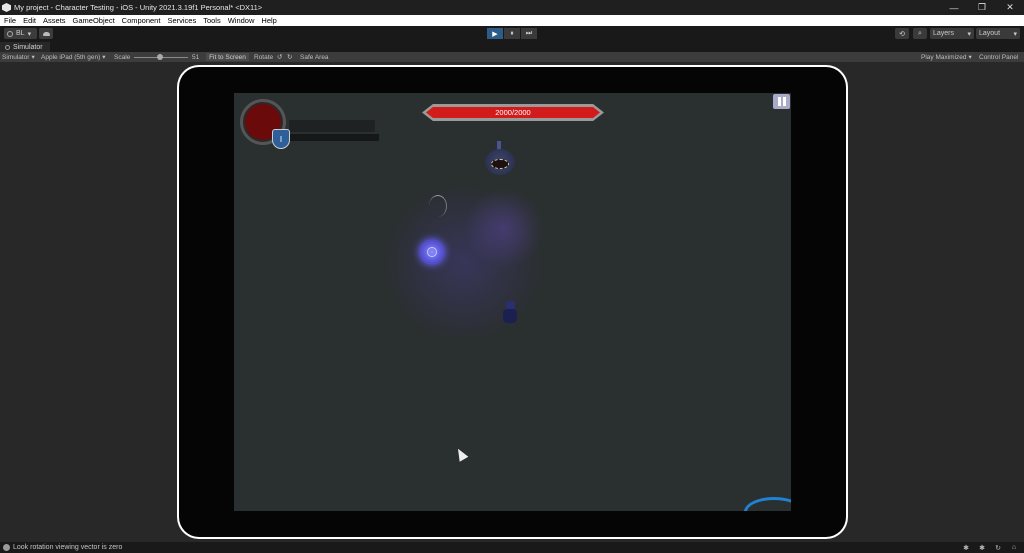 This screenshot has width=1024, height=553. I want to click on menu-services: Services, so click(181, 20).